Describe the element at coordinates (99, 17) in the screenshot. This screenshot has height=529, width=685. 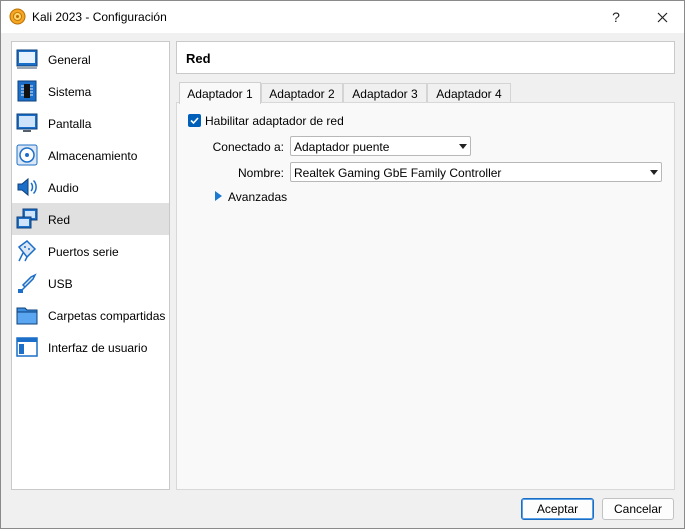
I see `window-title: Kali 2023 - Configuración` at that location.